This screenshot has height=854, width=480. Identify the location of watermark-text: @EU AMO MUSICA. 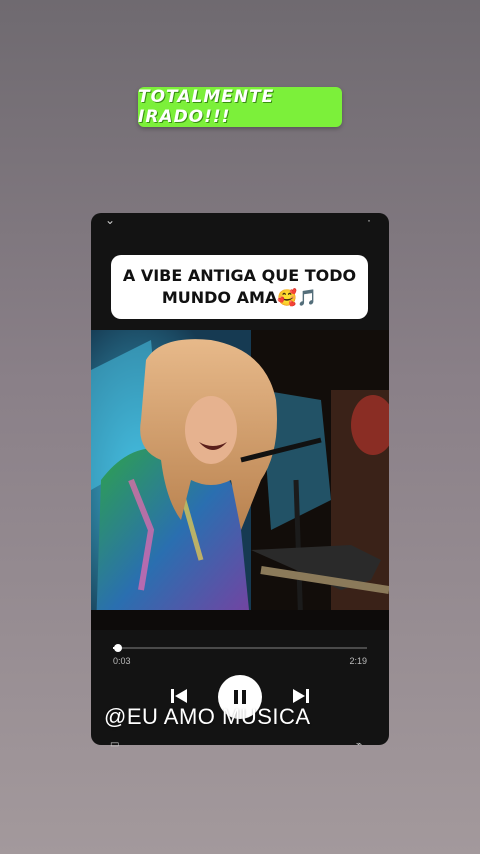
(207, 716).